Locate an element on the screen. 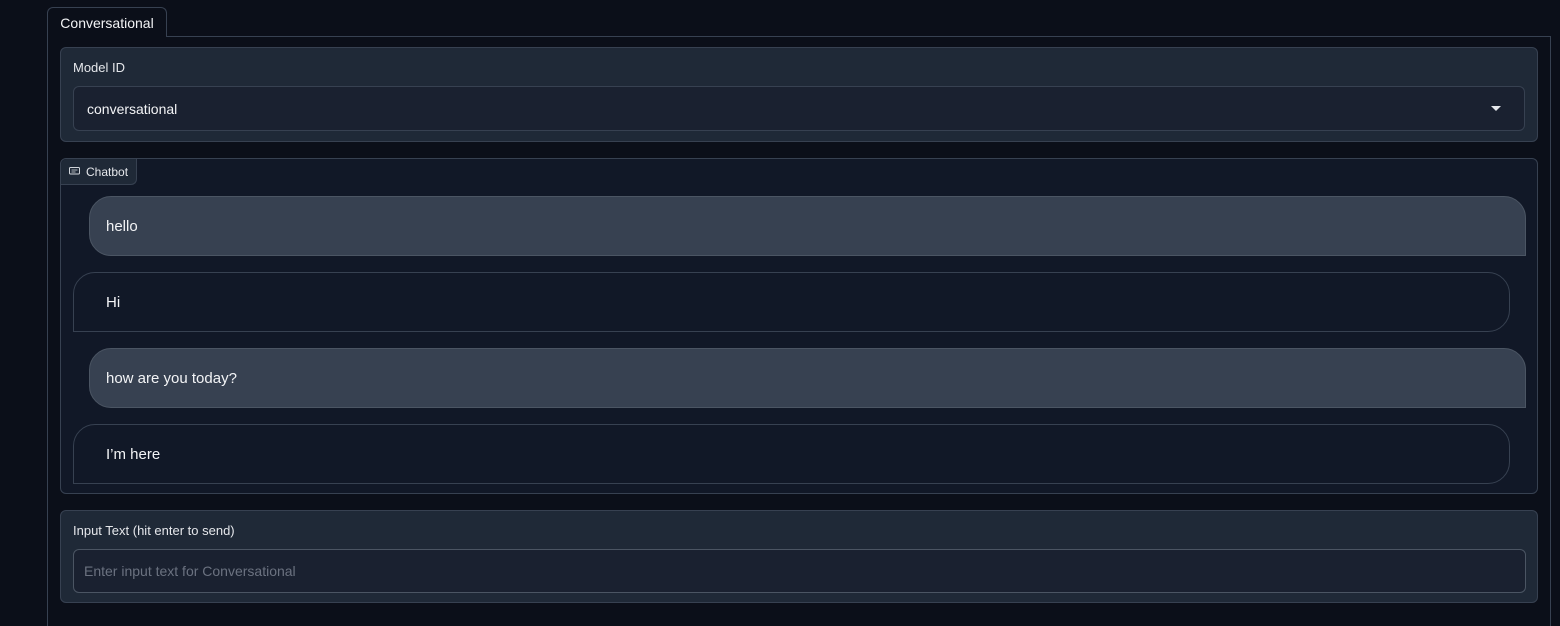 Image resolution: width=1560 pixels, height=626 pixels. chat-icon is located at coordinates (74, 171).